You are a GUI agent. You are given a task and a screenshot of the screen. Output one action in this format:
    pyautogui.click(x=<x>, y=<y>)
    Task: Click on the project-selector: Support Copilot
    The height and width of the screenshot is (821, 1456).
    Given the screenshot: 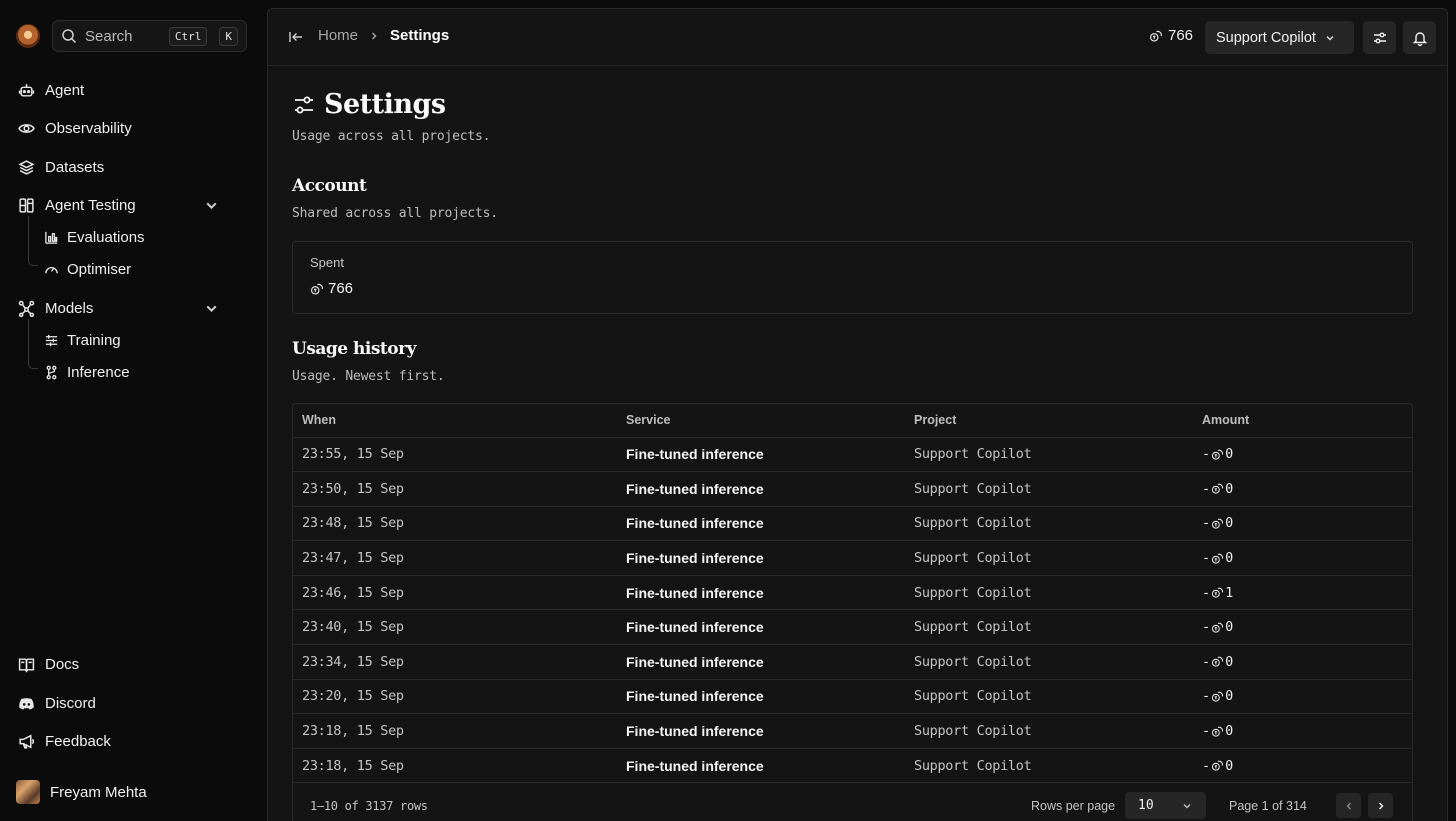 What is the action you would take?
    pyautogui.click(x=1279, y=37)
    